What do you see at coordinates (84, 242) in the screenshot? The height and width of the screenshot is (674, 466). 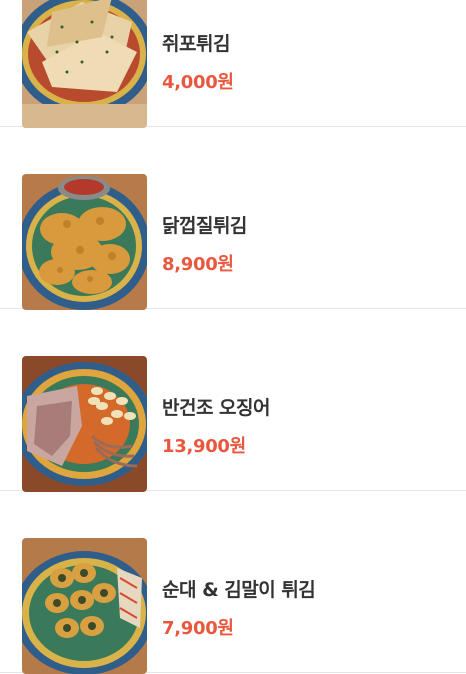 I see `fried-chicken-skin-photo` at bounding box center [84, 242].